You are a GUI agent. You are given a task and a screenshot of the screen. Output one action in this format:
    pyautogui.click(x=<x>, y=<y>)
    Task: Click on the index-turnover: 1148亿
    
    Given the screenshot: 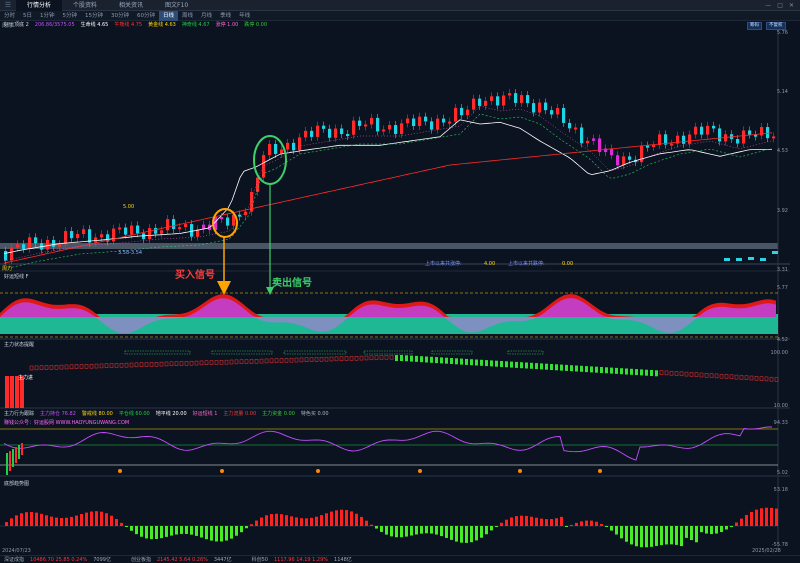 What is the action you would take?
    pyautogui.click(x=343, y=560)
    